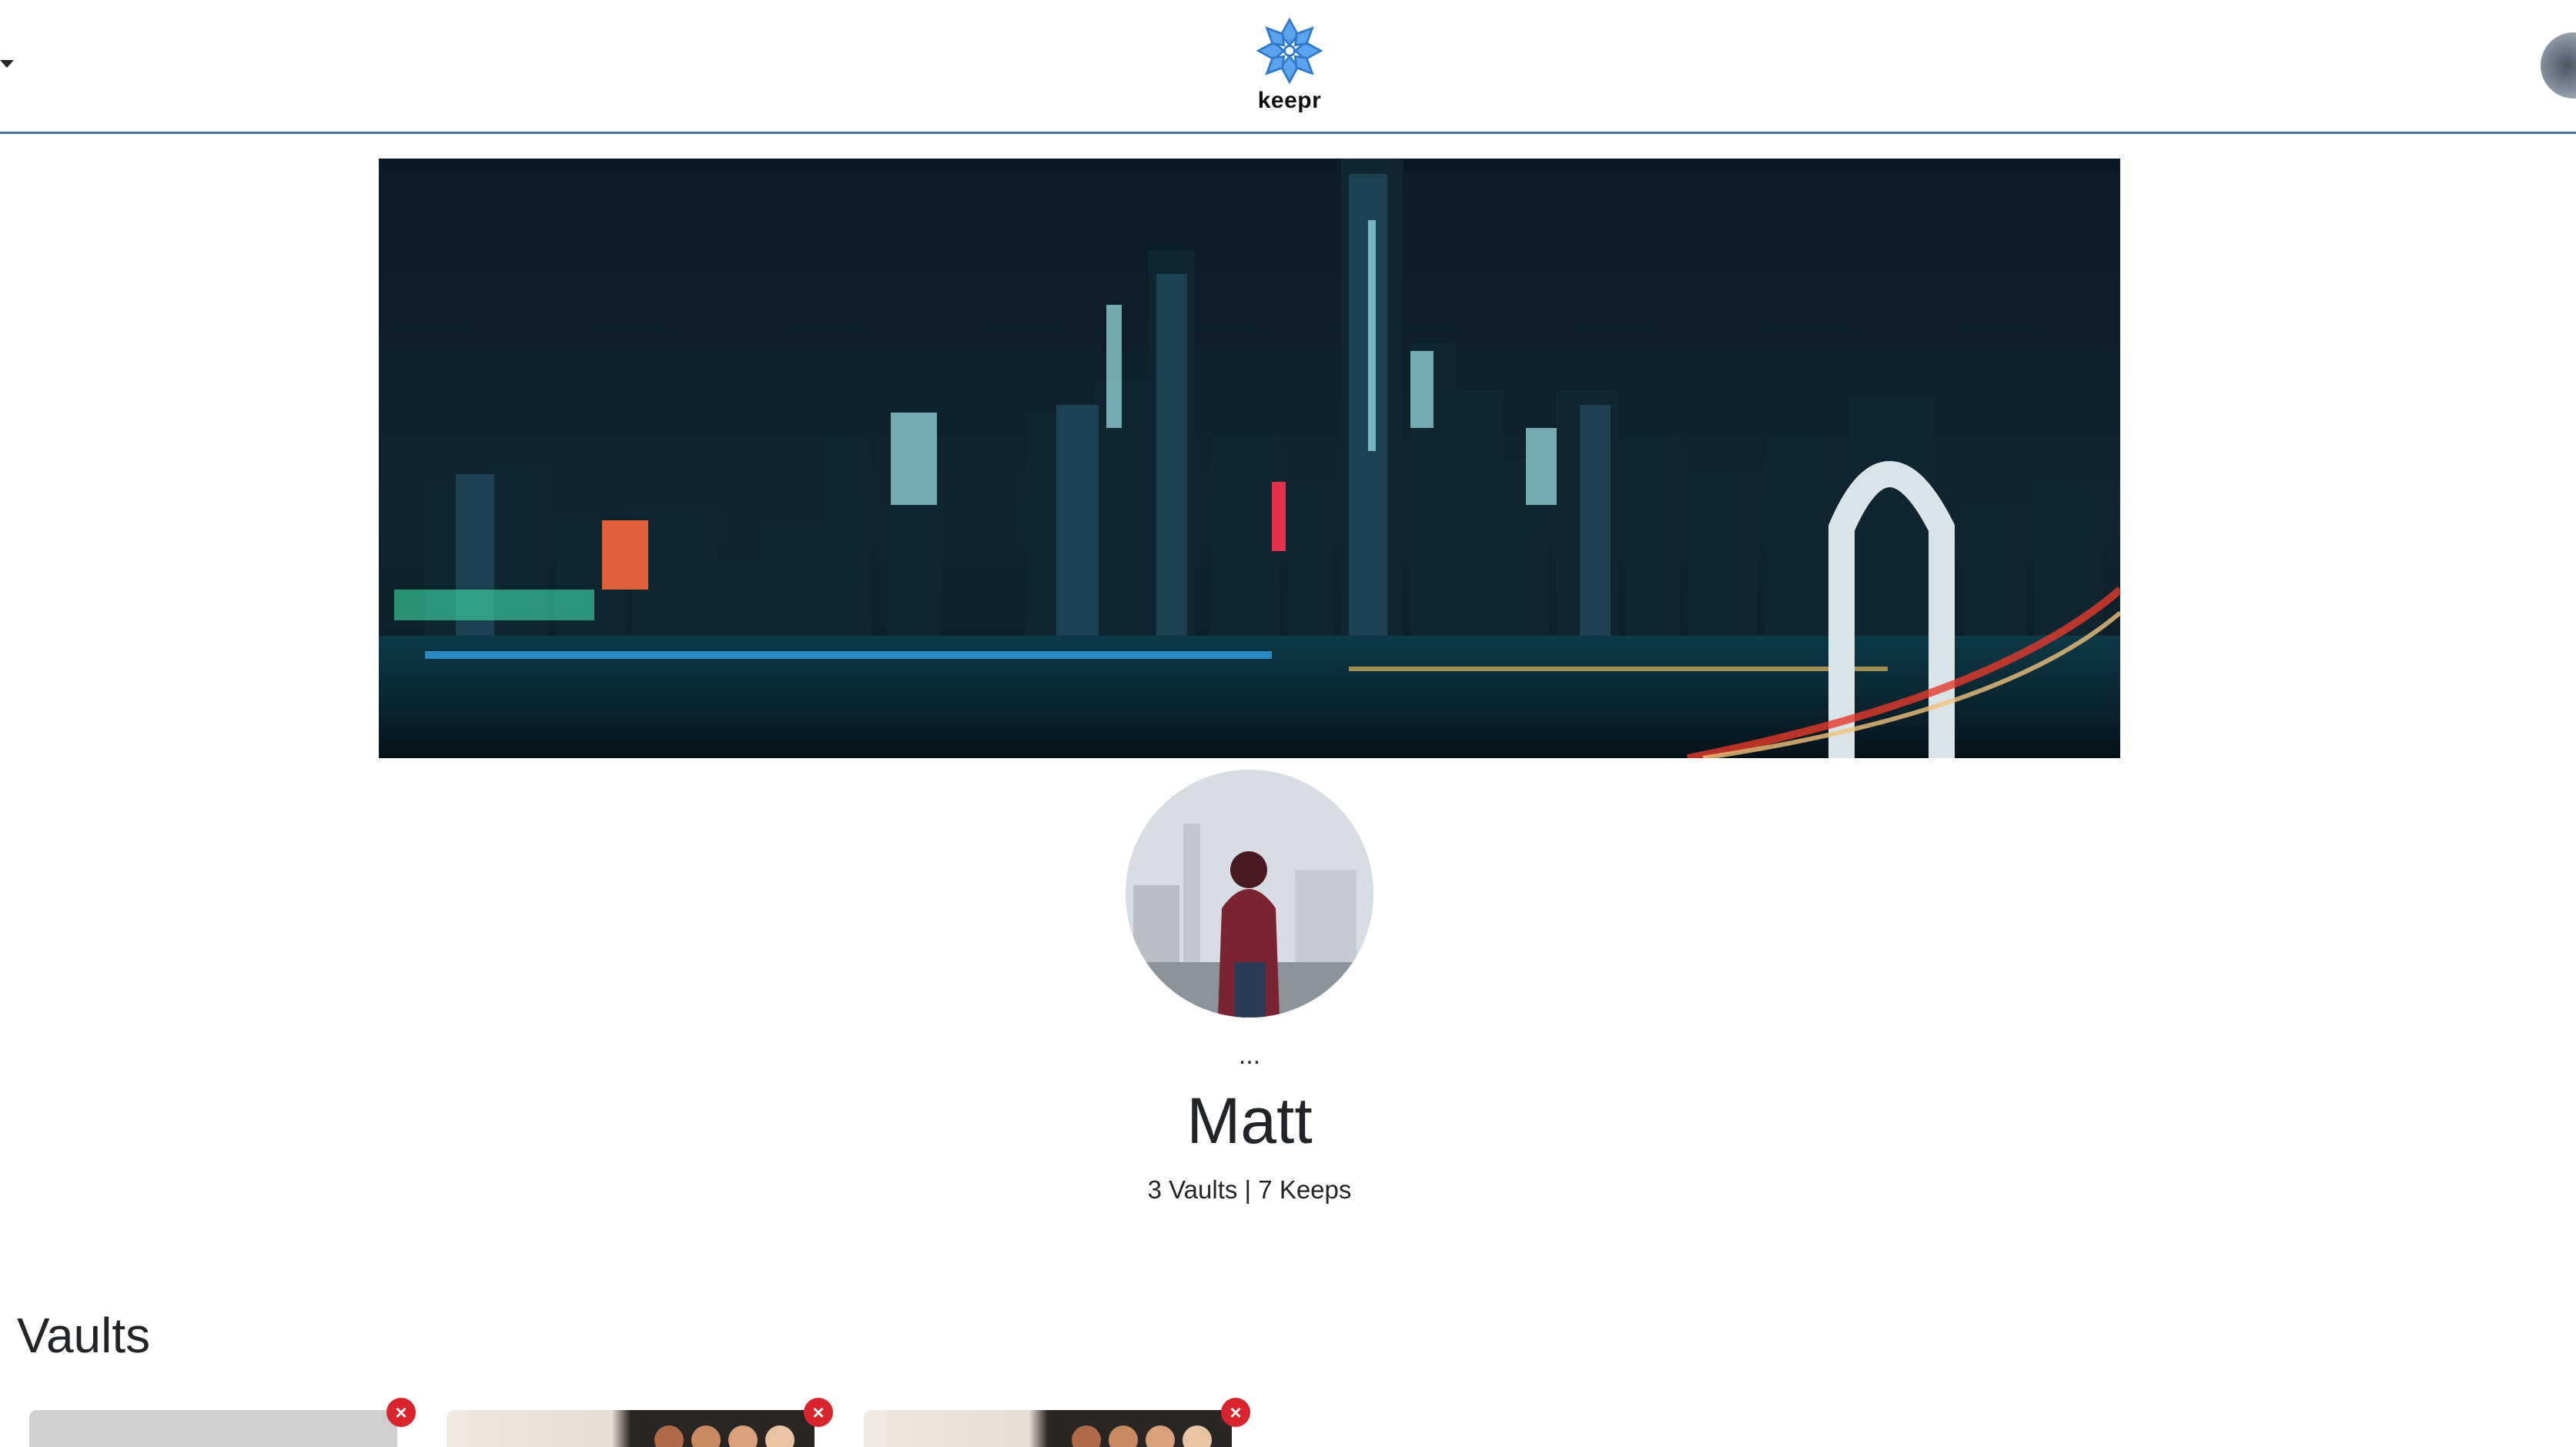  I want to click on user-avatar, so click(2558, 65).